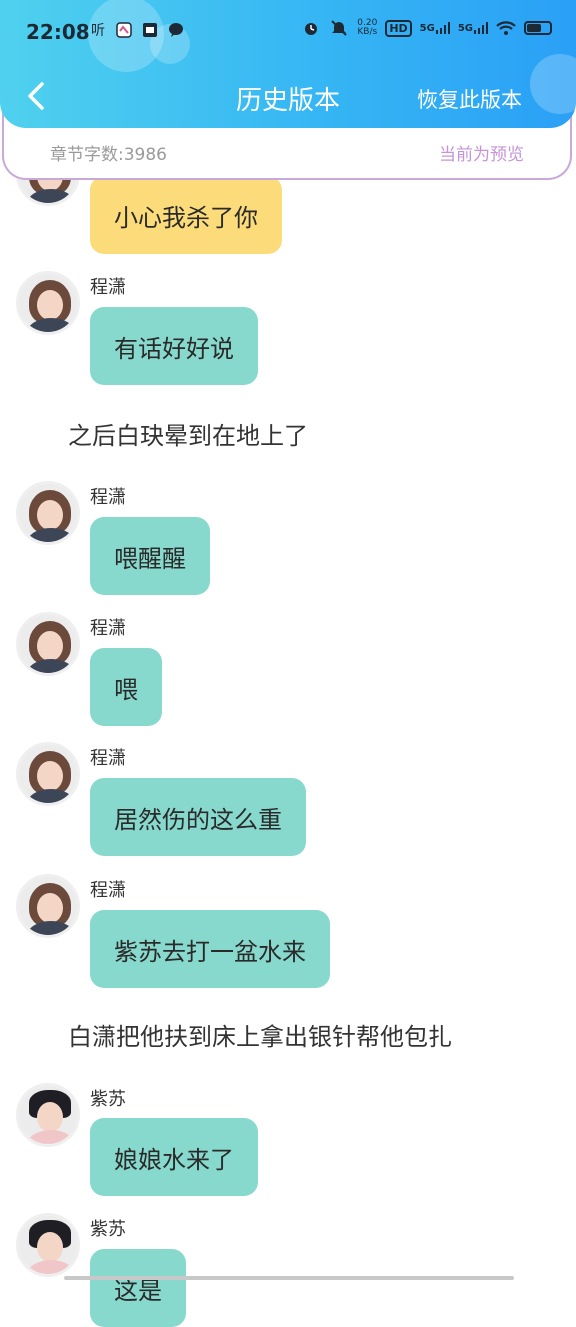  Describe the element at coordinates (150, 556) in the screenshot. I see `message-bubble: 喂醒醒` at that location.